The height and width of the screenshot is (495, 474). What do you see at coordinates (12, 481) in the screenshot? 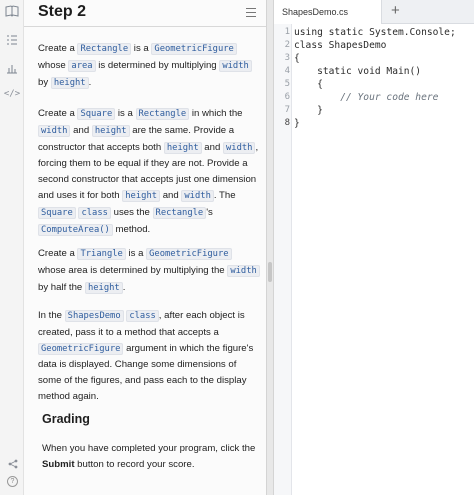
I see `help-icon: ?` at bounding box center [12, 481].